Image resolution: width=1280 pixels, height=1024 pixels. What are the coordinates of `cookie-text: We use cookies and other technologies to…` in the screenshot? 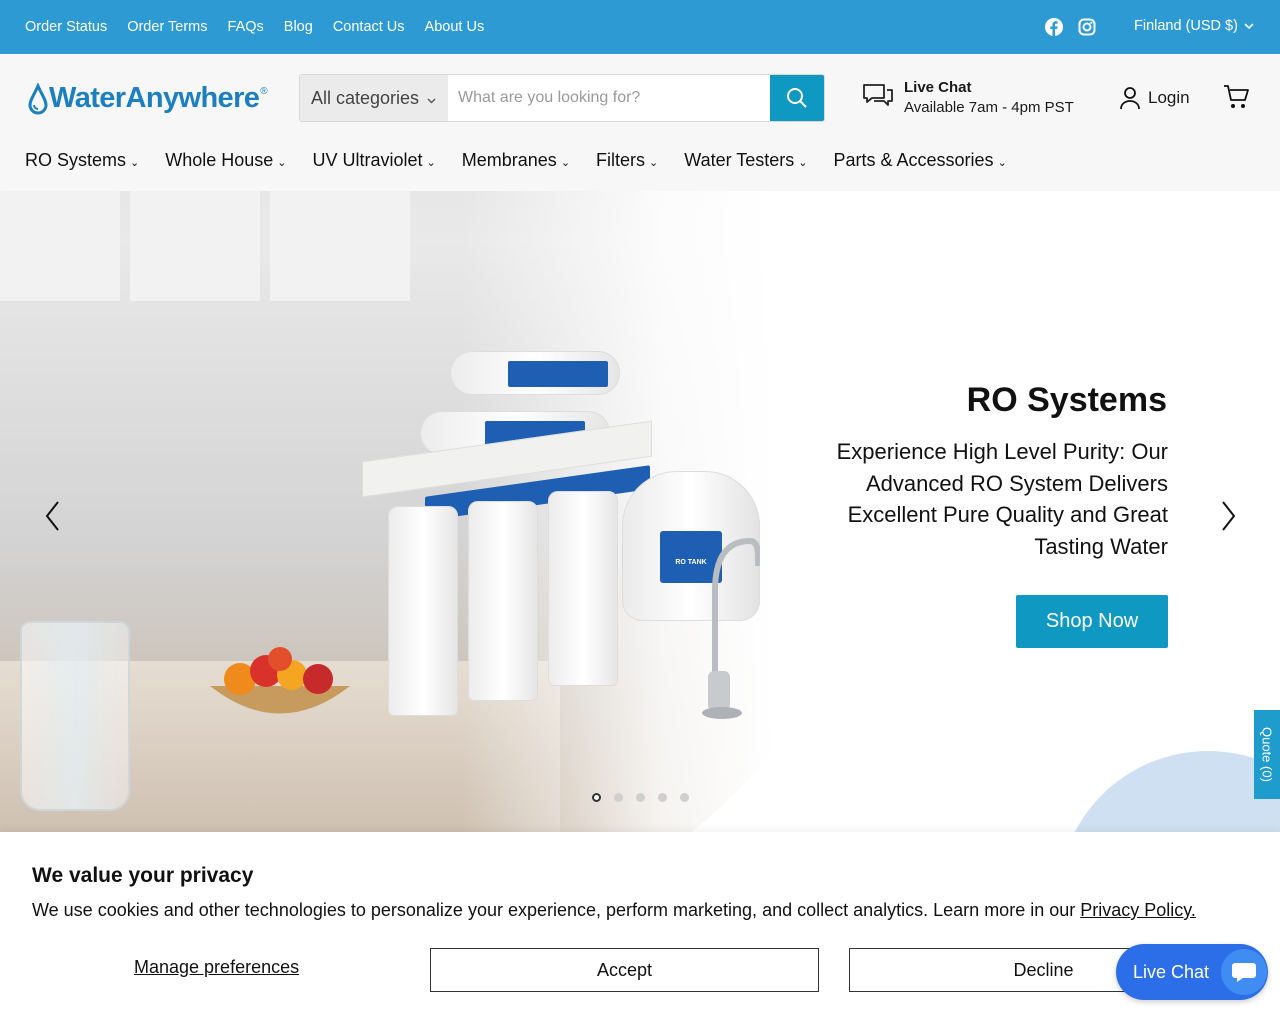 It's located at (614, 910).